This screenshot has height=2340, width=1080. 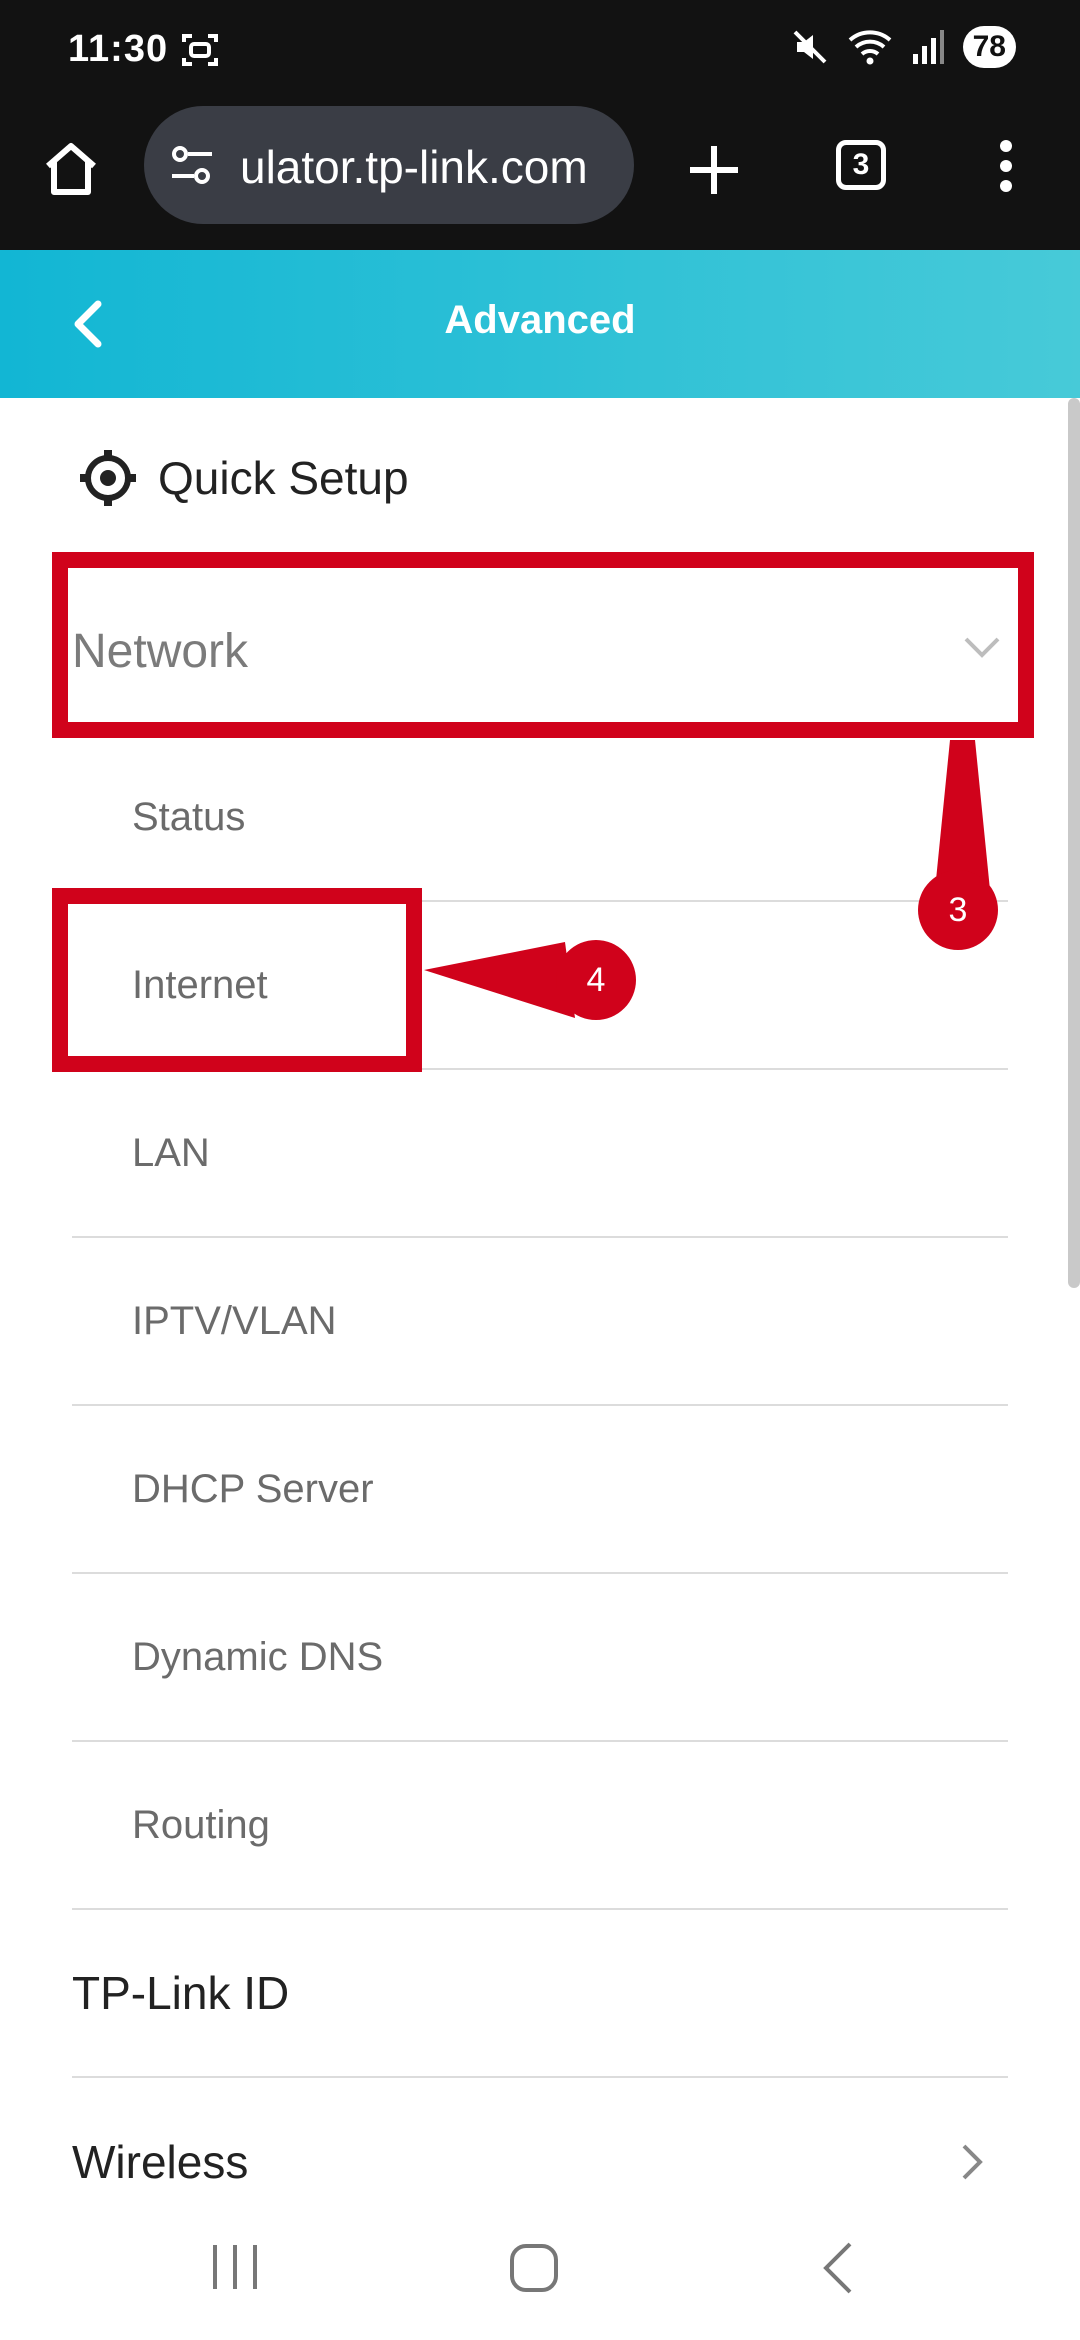 I want to click on system-navbar, so click(x=540, y=2265).